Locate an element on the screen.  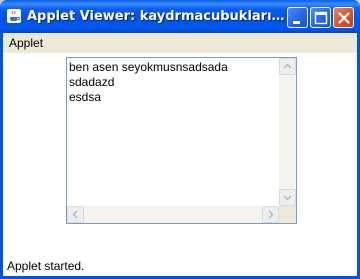
maximize-icon is located at coordinates (321, 18).